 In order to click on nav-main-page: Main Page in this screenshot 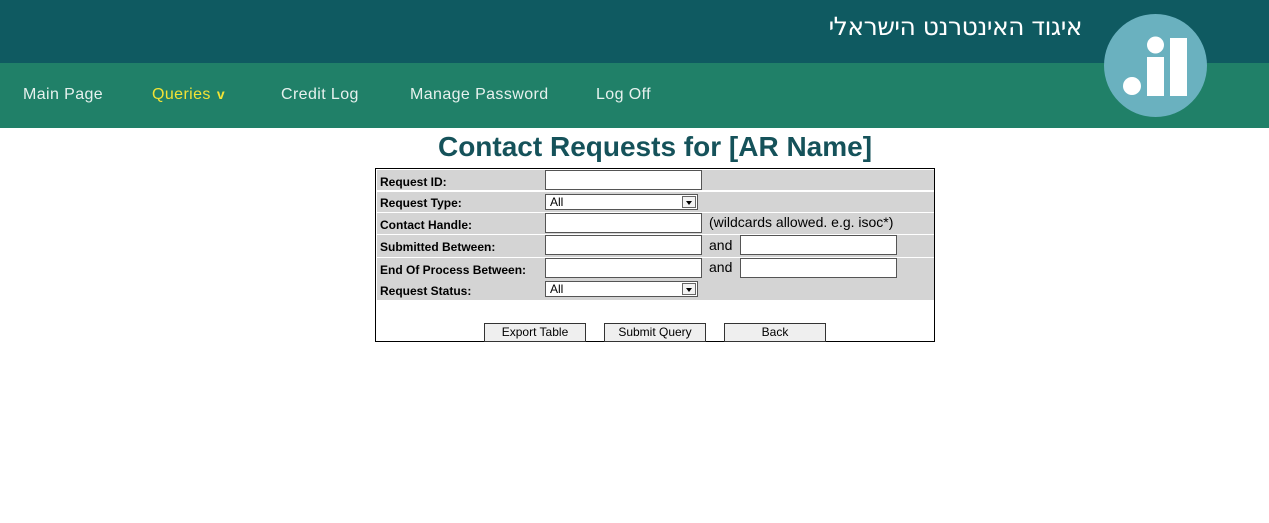, I will do `click(63, 95)`.